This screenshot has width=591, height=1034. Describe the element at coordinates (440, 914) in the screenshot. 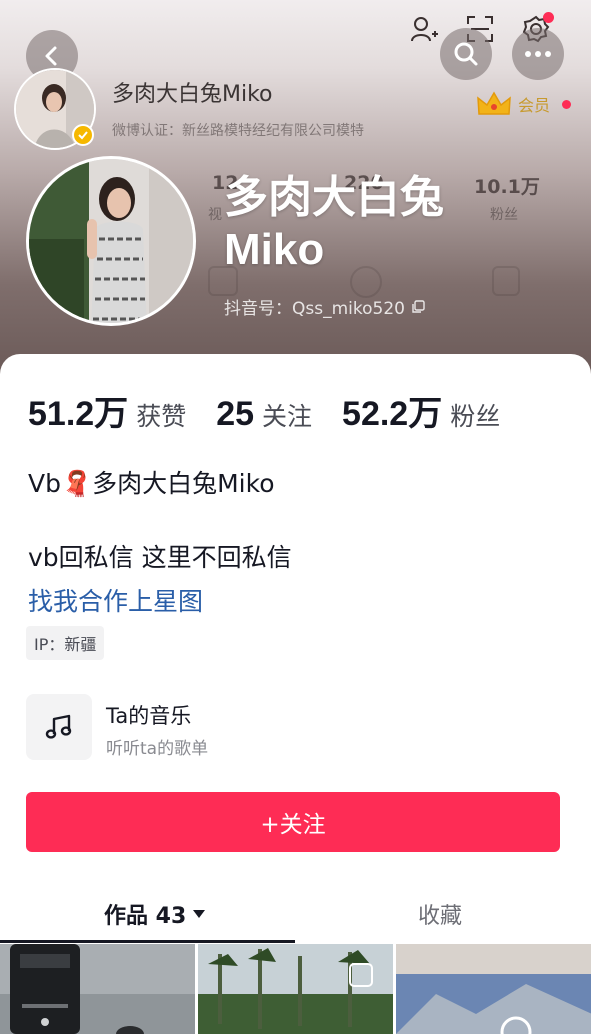

I see `tab-favorites: 收藏` at that location.